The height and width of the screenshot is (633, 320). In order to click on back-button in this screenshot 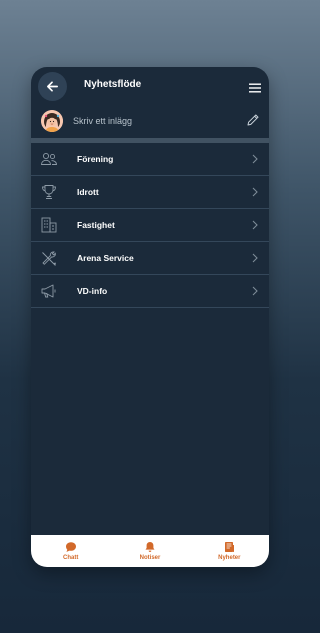, I will do `click(52, 86)`.